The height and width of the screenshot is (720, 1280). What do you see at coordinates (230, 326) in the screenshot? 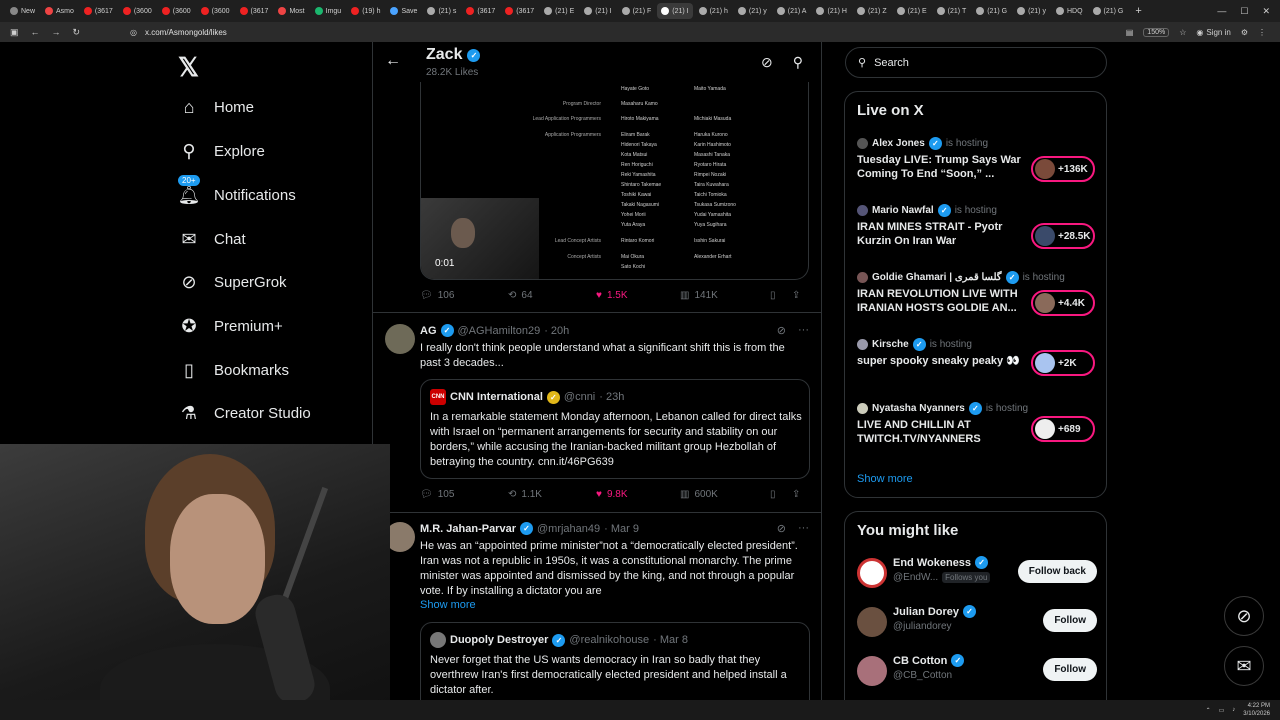
I see `nav-item-premium: ✪ Premium+` at bounding box center [230, 326].